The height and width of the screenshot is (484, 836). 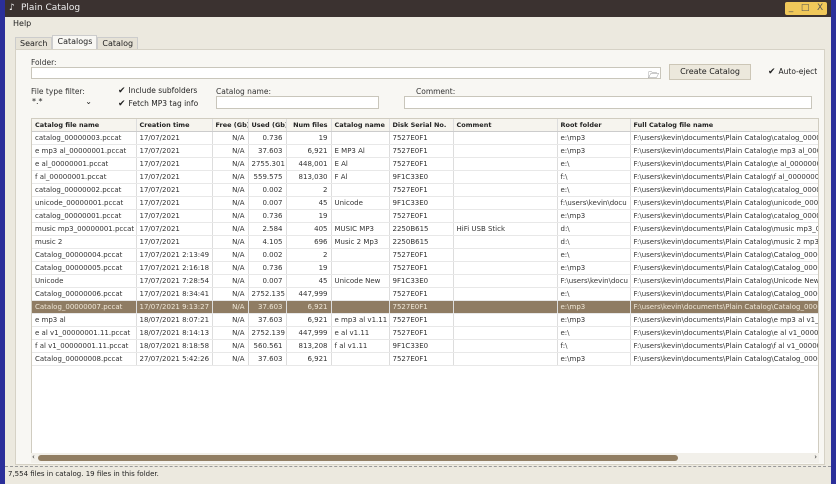 I want to click on column-header: Root folder, so click(x=594, y=125).